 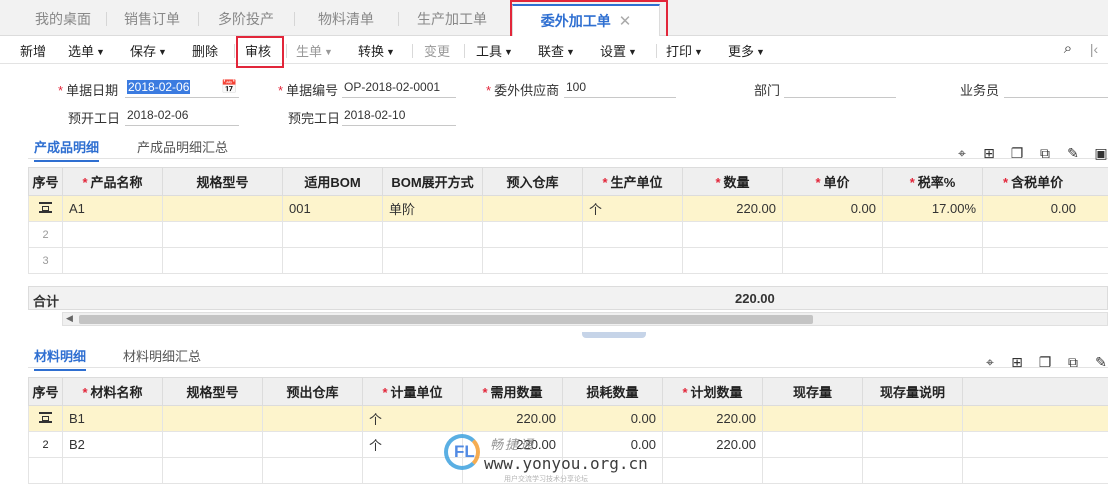 I want to click on col-header: * 计量单位, so click(x=412, y=391).